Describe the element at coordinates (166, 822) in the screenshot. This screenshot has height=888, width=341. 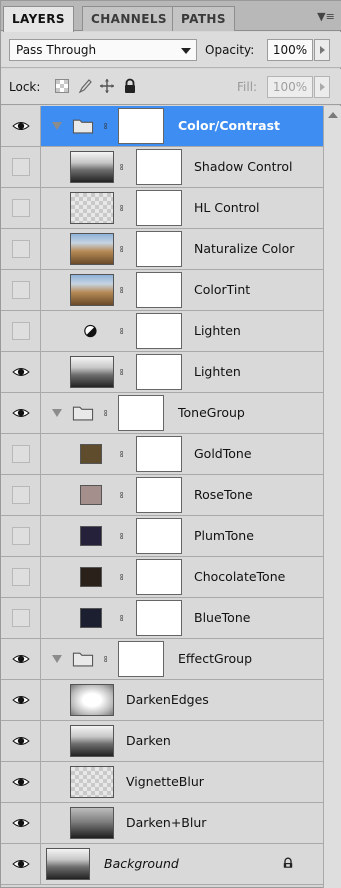
I see `layer-name: Darken+Blur` at that location.